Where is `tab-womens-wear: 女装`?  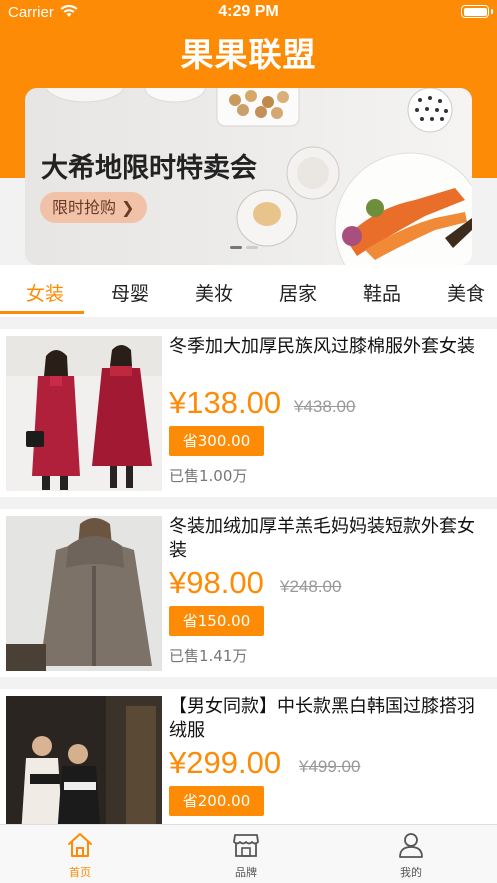 tab-womens-wear: 女装 is located at coordinates (45, 292).